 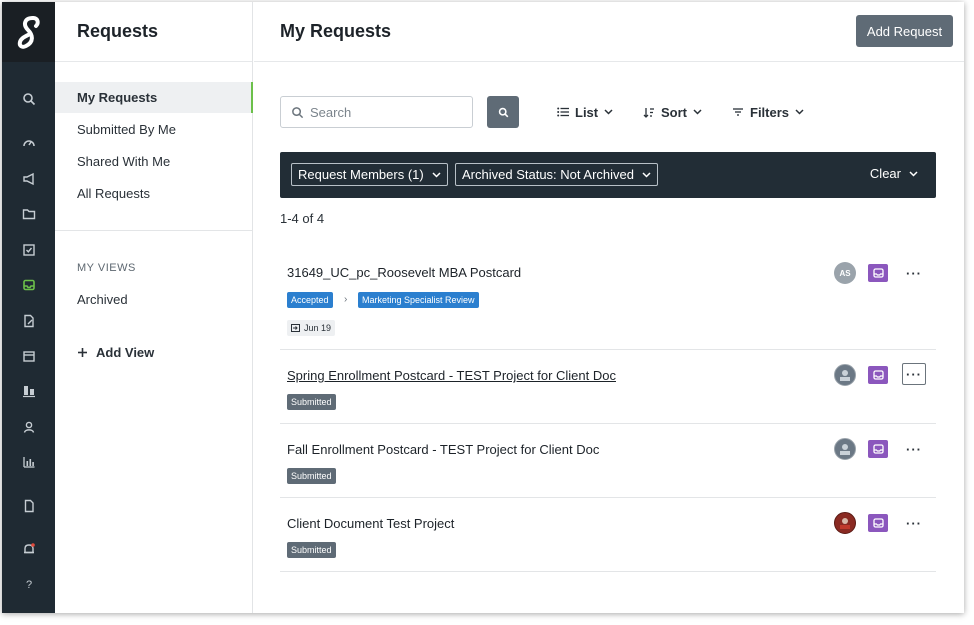 I want to click on sidebar-item-submitted-by-me: Submitted By Me, so click(x=154, y=129).